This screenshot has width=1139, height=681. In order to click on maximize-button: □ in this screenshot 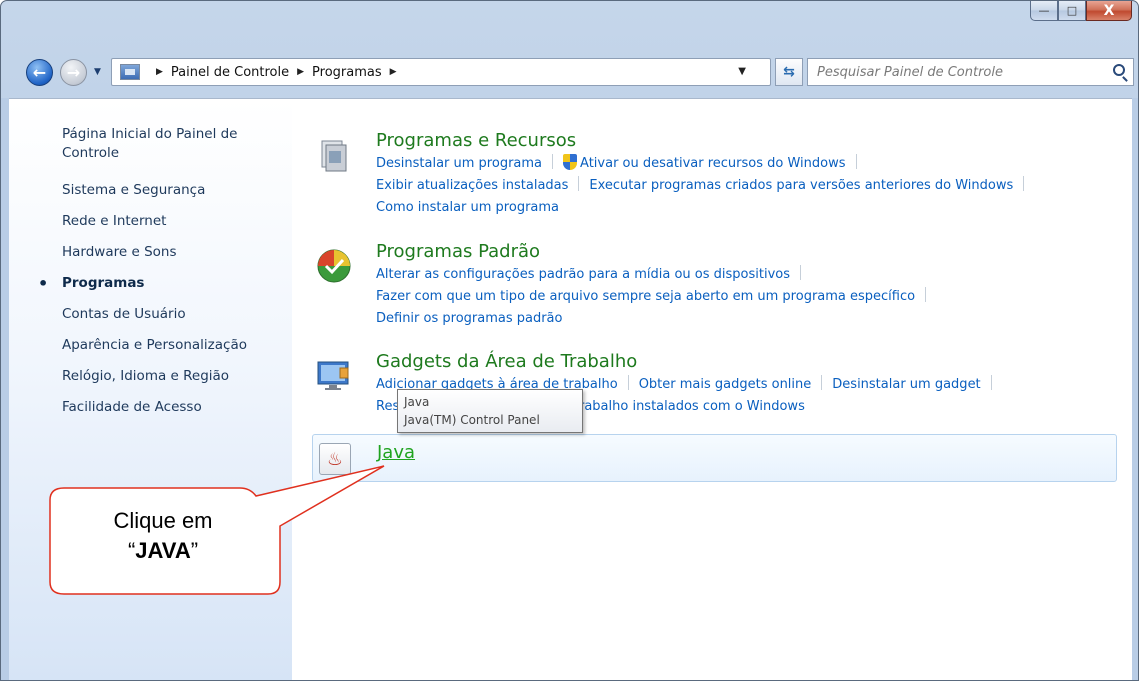, I will do `click(1072, 11)`.